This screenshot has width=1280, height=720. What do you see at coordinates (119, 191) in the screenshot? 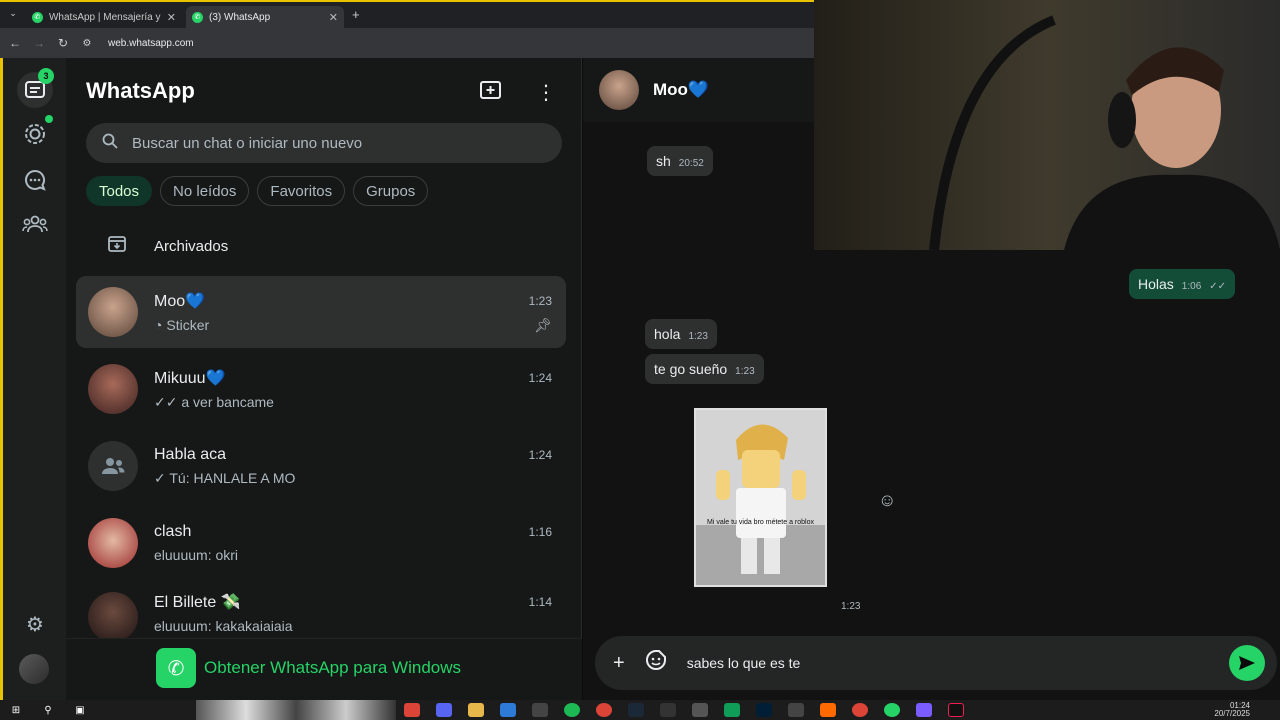
I see `filter-todos: Todos` at bounding box center [119, 191].